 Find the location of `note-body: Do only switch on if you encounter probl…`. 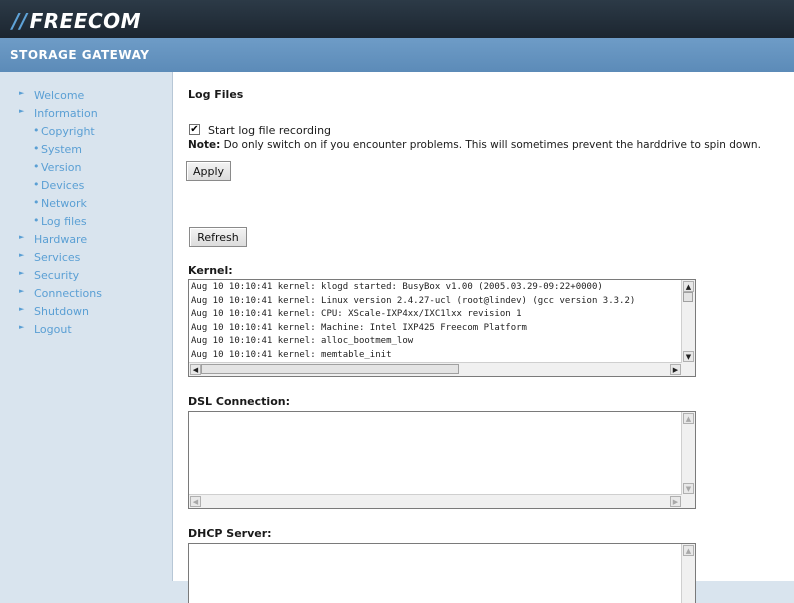

note-body: Do only switch on if you encounter probl… is located at coordinates (490, 145).